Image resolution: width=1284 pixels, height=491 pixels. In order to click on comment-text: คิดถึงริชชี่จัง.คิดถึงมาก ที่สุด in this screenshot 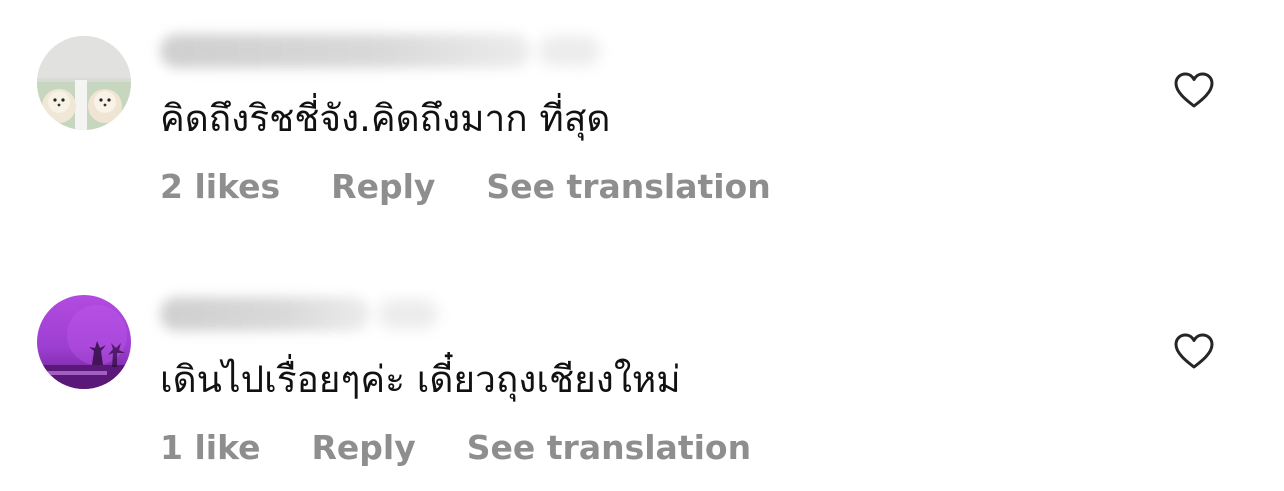, I will do `click(385, 118)`.